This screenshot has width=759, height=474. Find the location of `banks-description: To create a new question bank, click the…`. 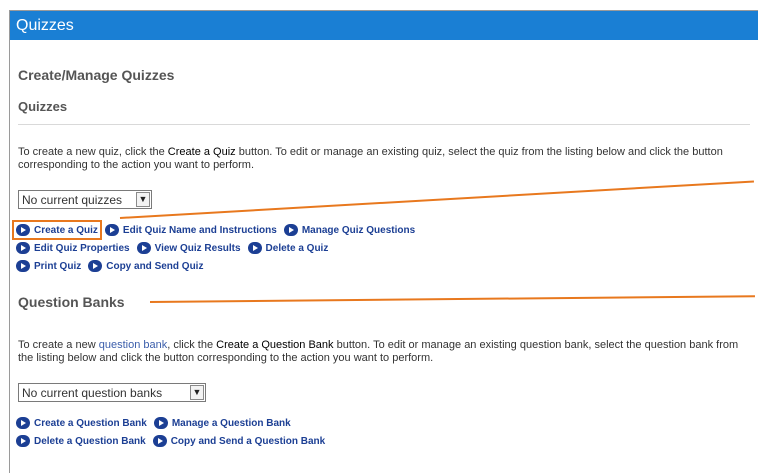

banks-description: To create a new question bank, click the… is located at coordinates (386, 352).